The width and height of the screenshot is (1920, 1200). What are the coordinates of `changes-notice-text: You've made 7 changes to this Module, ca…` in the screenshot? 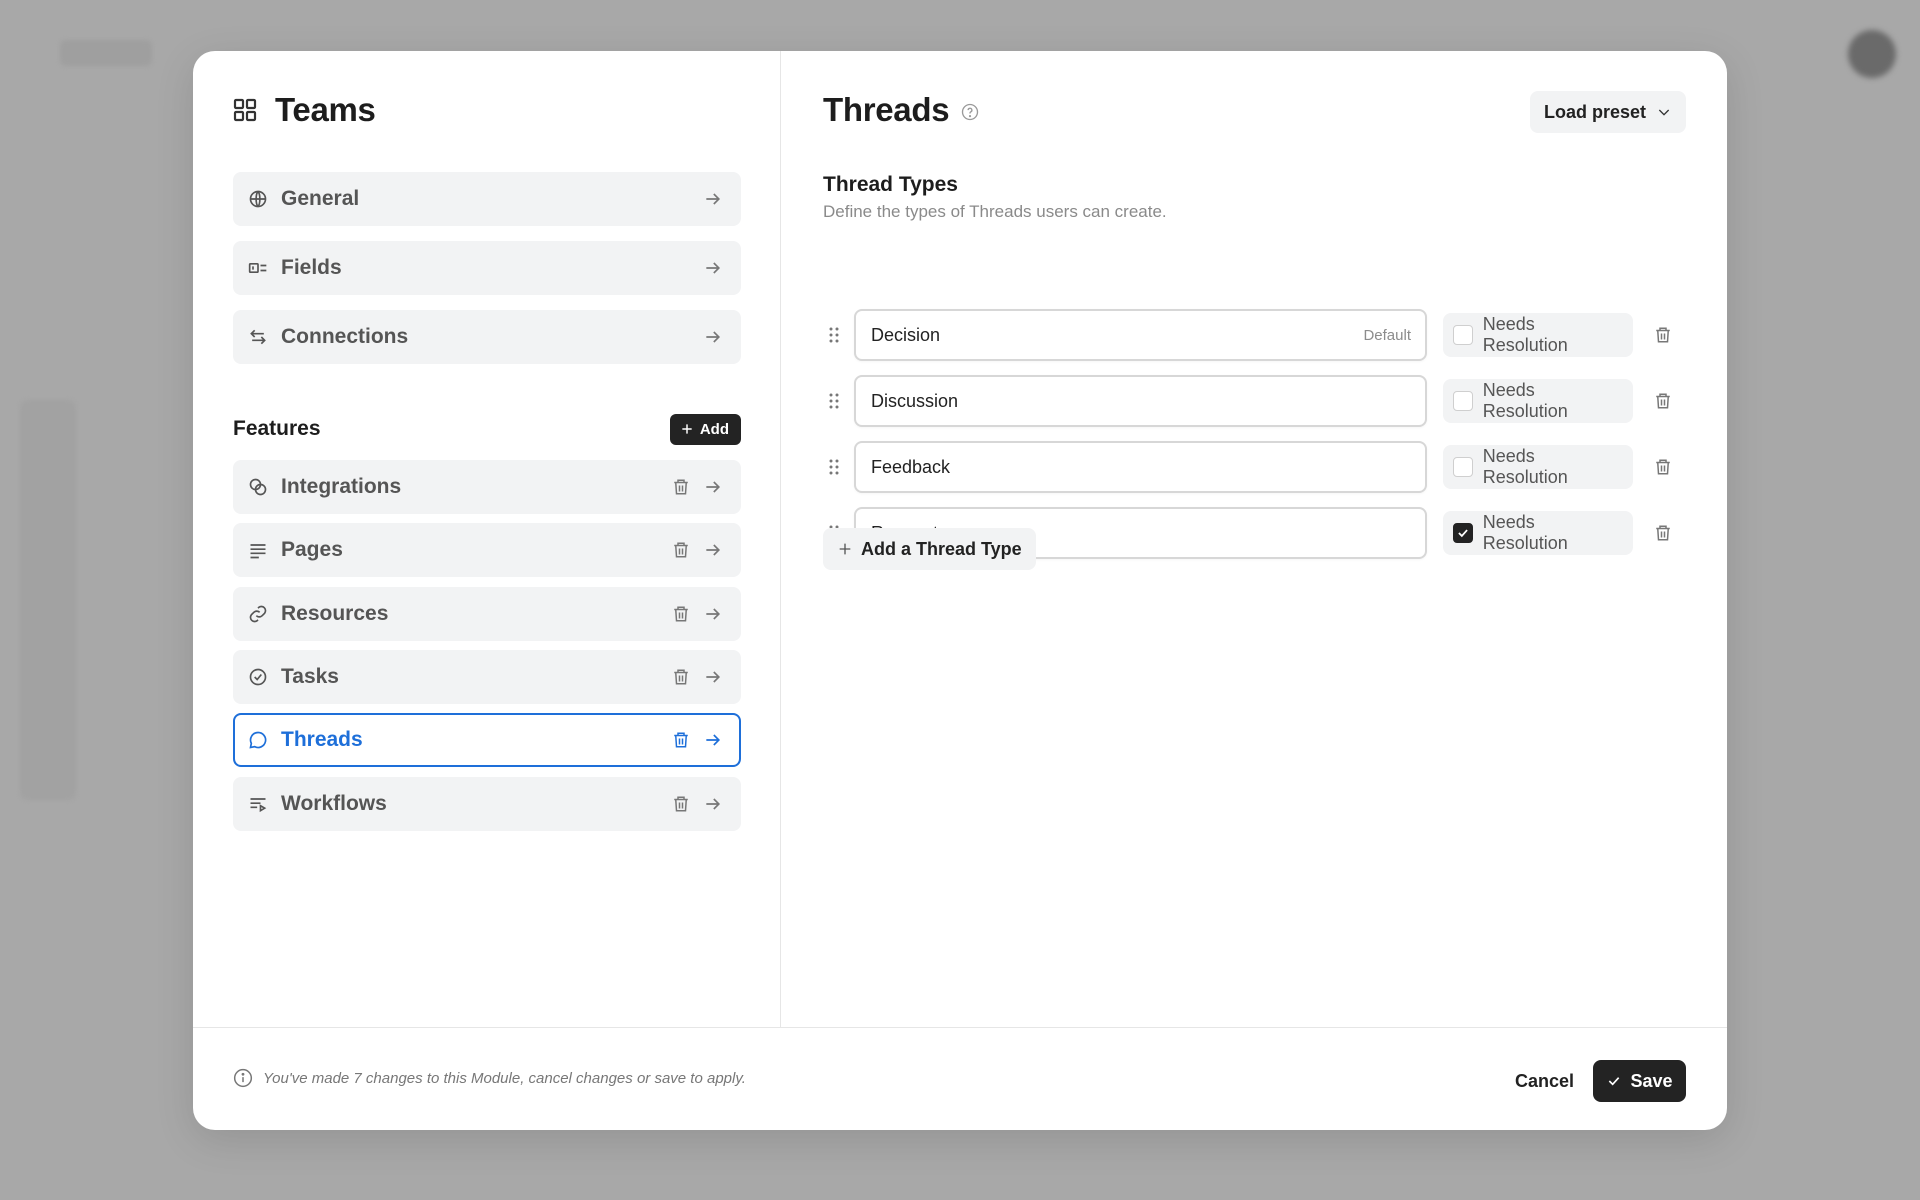 It's located at (504, 1078).